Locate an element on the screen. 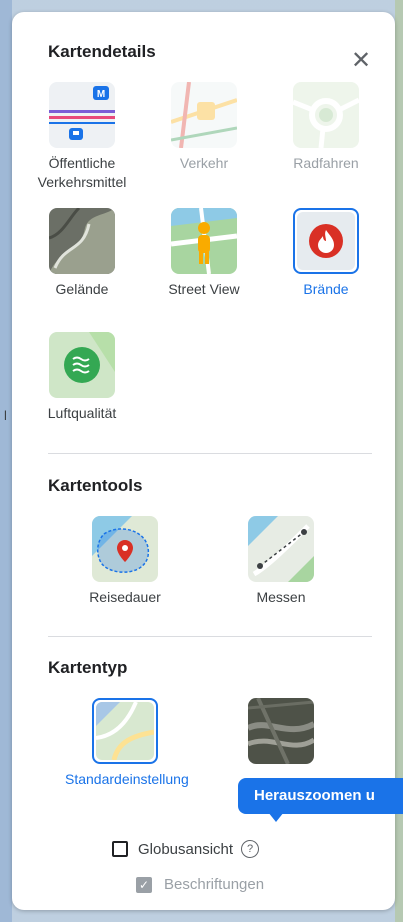  tooltip-arrow is located at coordinates (276, 817).